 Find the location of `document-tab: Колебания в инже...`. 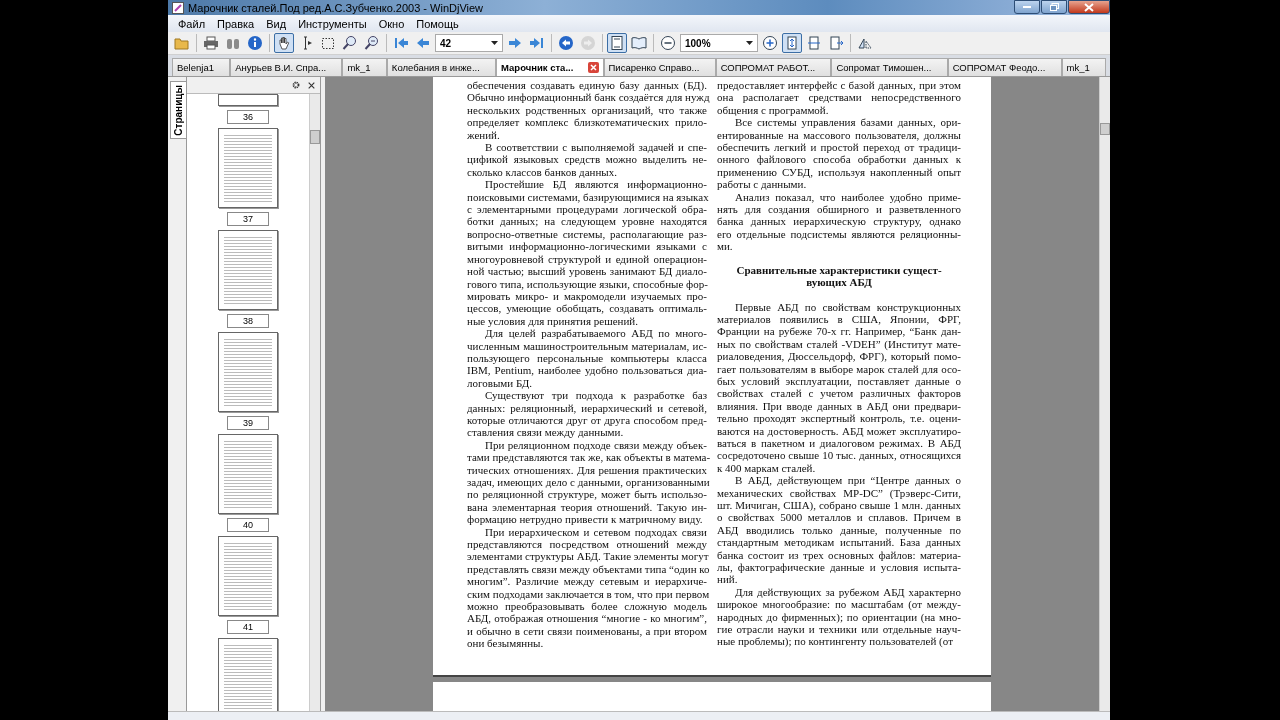

document-tab: Колебания в инже... is located at coordinates (441, 67).